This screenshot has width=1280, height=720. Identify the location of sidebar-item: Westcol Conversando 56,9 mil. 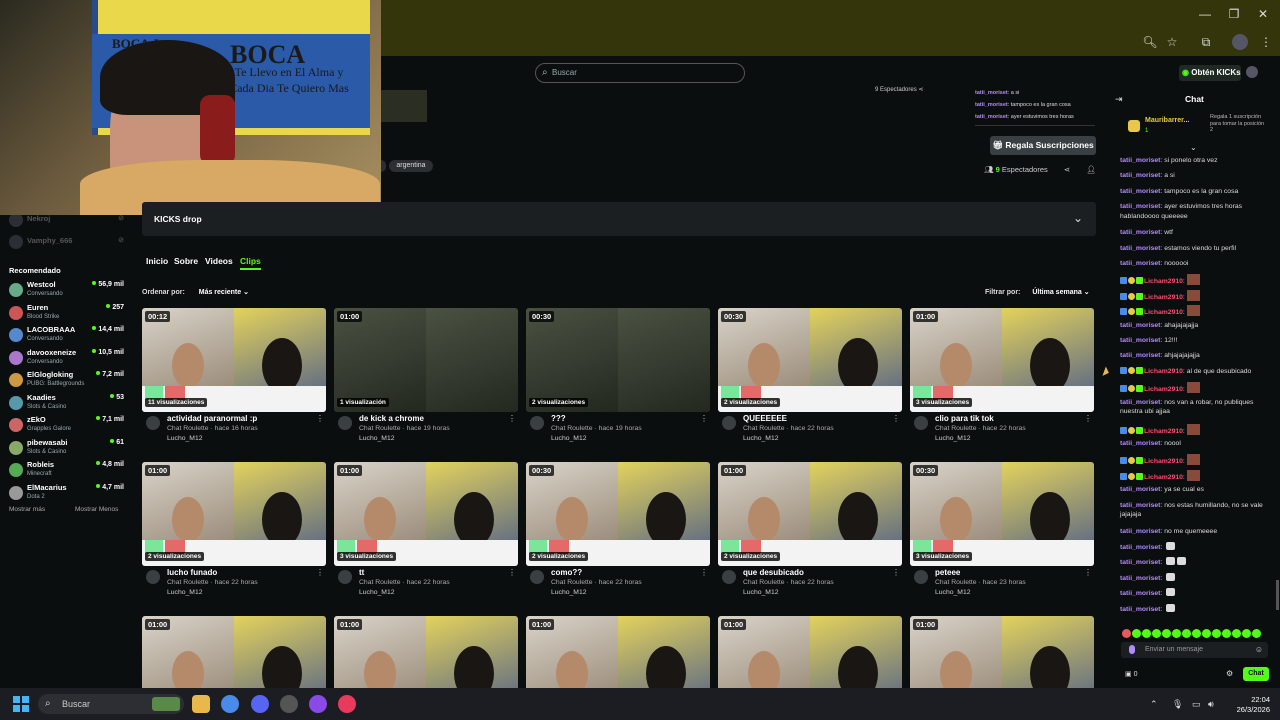
(66, 291).